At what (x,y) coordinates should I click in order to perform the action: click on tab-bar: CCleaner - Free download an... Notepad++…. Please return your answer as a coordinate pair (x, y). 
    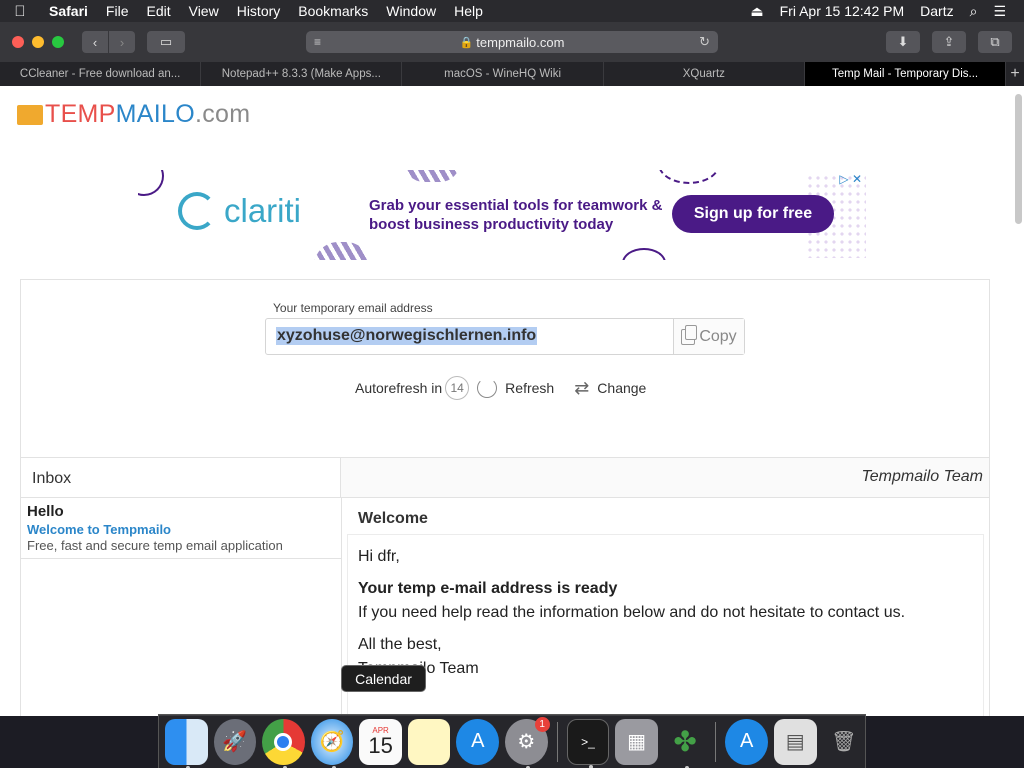
    Looking at the image, I should click on (512, 74).